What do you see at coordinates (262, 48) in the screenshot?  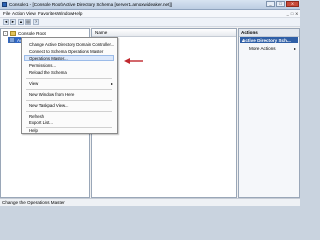 I see `more-actions-link: More Actions` at bounding box center [262, 48].